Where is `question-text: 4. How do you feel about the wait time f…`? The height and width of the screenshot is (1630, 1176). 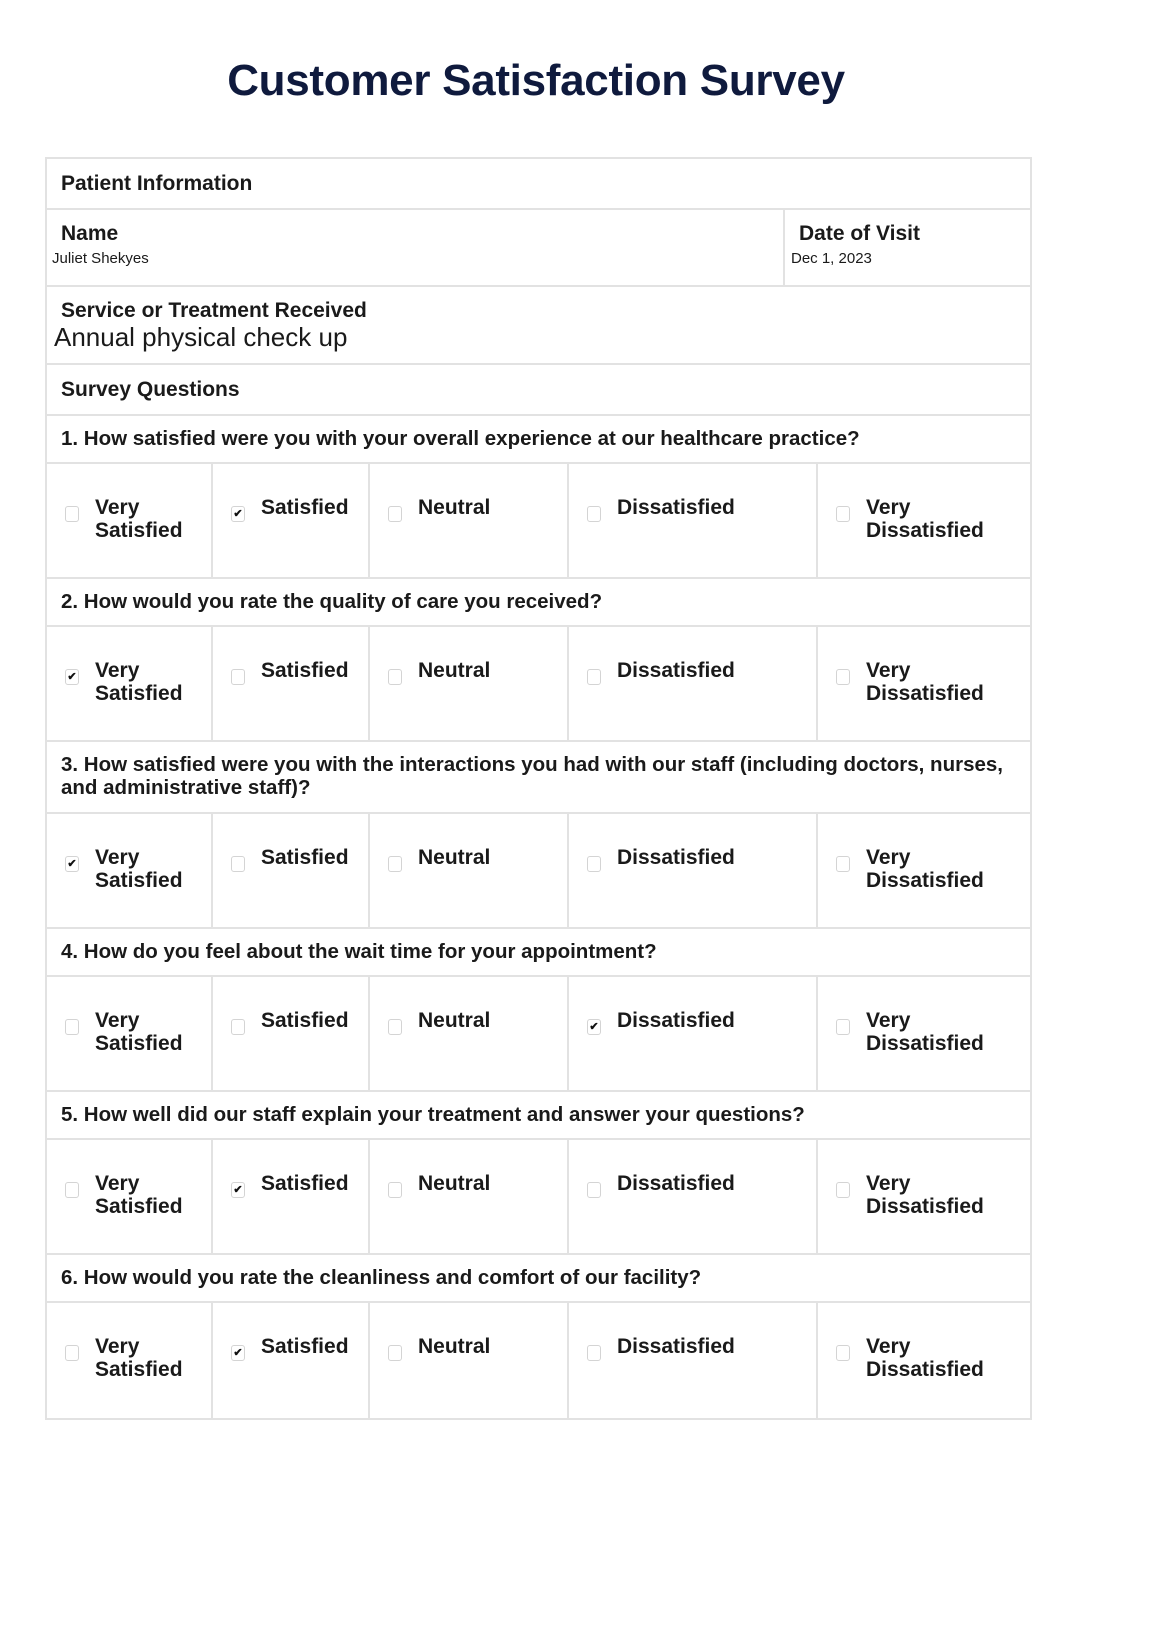
question-text: 4. How do you feel about the wait time f… is located at coordinates (538, 953).